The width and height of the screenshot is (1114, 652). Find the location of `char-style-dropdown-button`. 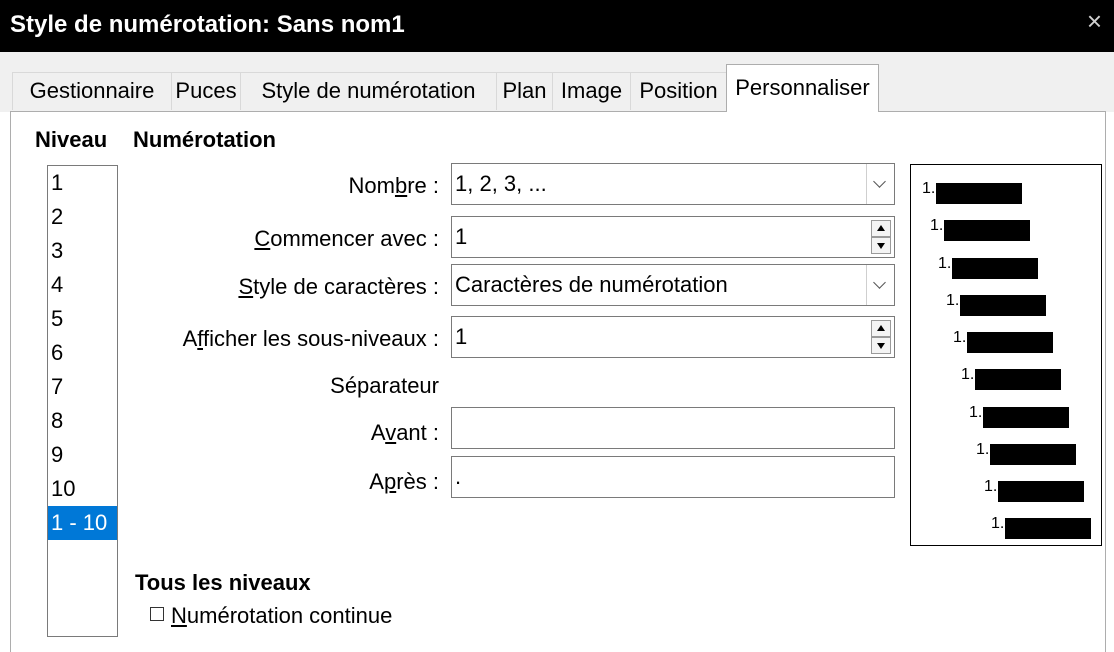

char-style-dropdown-button is located at coordinates (880, 285).